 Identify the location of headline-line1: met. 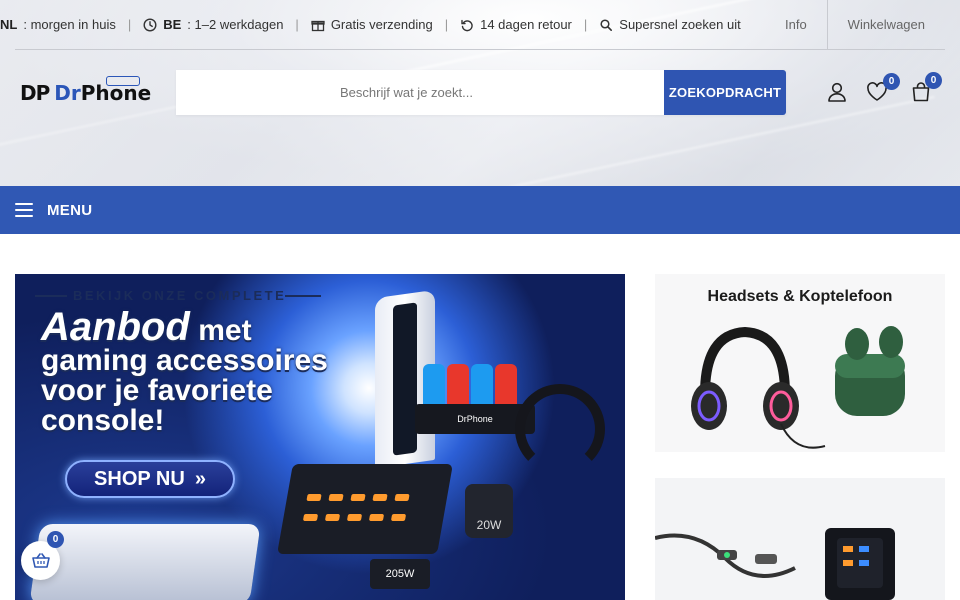
(220, 330).